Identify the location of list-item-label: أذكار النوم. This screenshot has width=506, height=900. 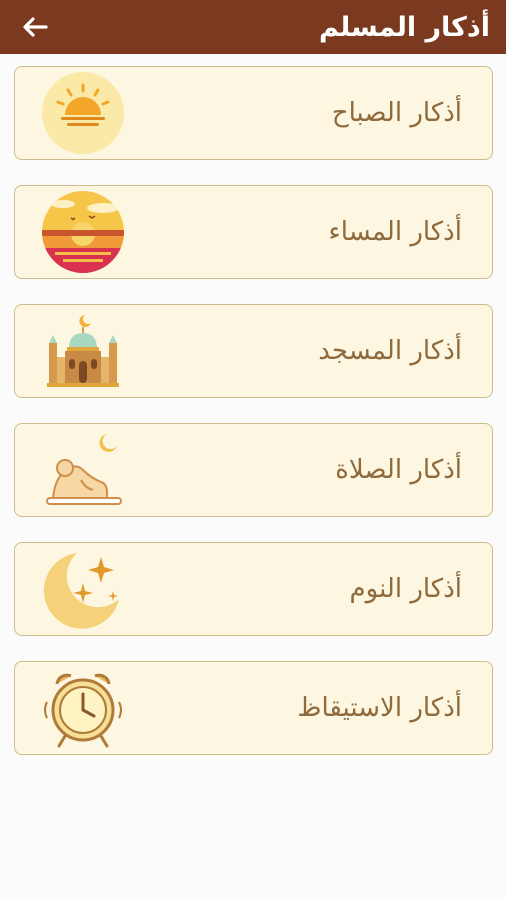
(405, 589).